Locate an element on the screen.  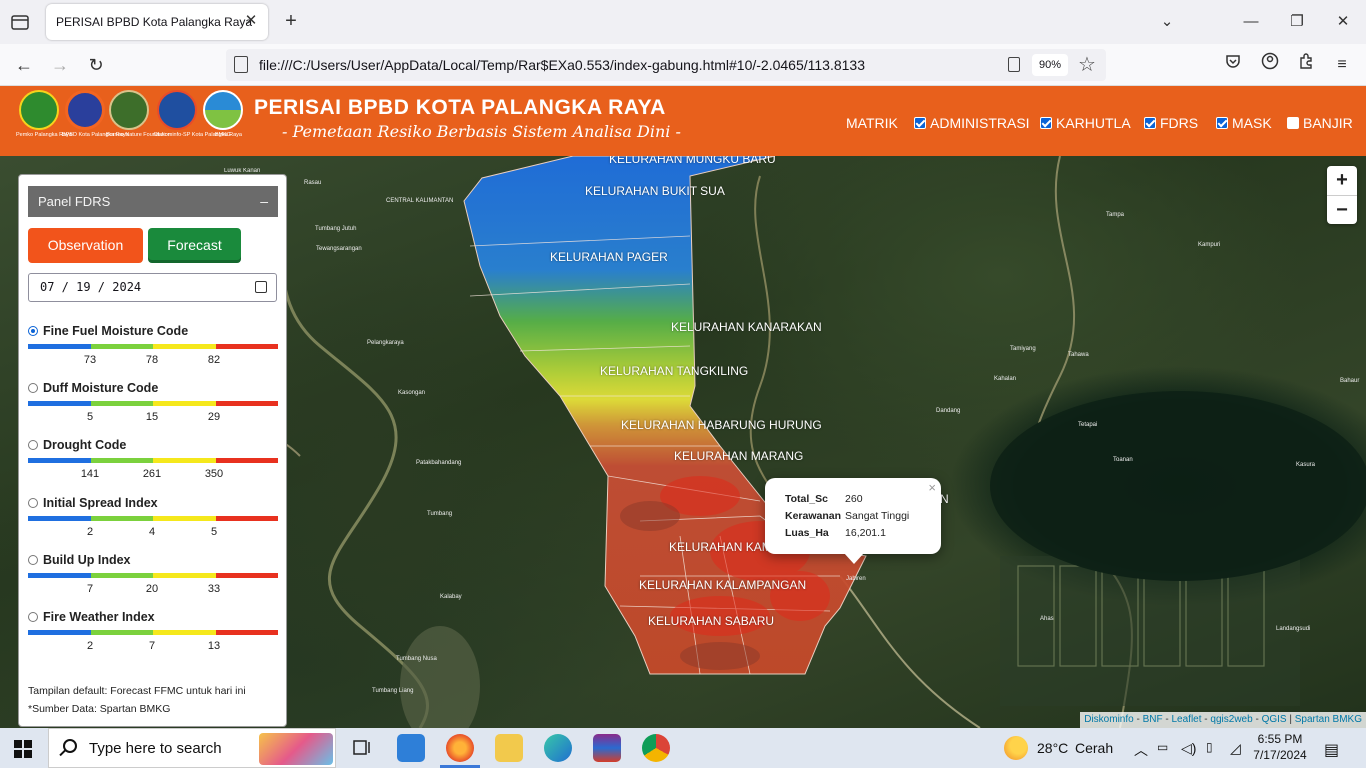
mail-app-icon is located at coordinates (411, 748).